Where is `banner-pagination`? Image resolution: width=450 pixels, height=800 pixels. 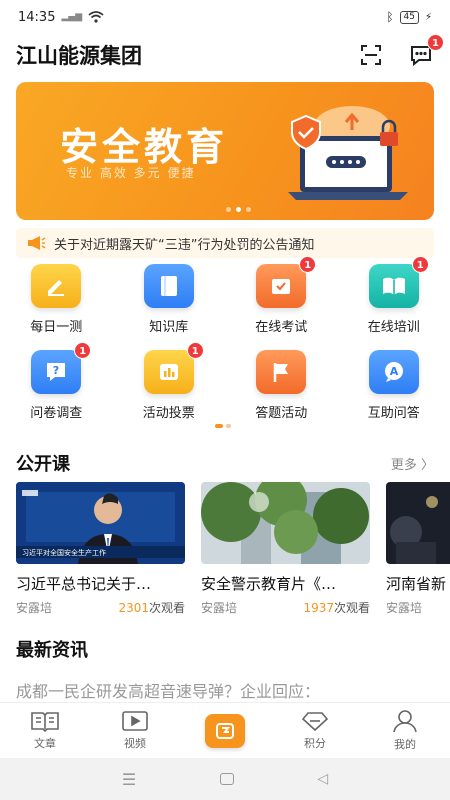
banner-pagination is located at coordinates (238, 209).